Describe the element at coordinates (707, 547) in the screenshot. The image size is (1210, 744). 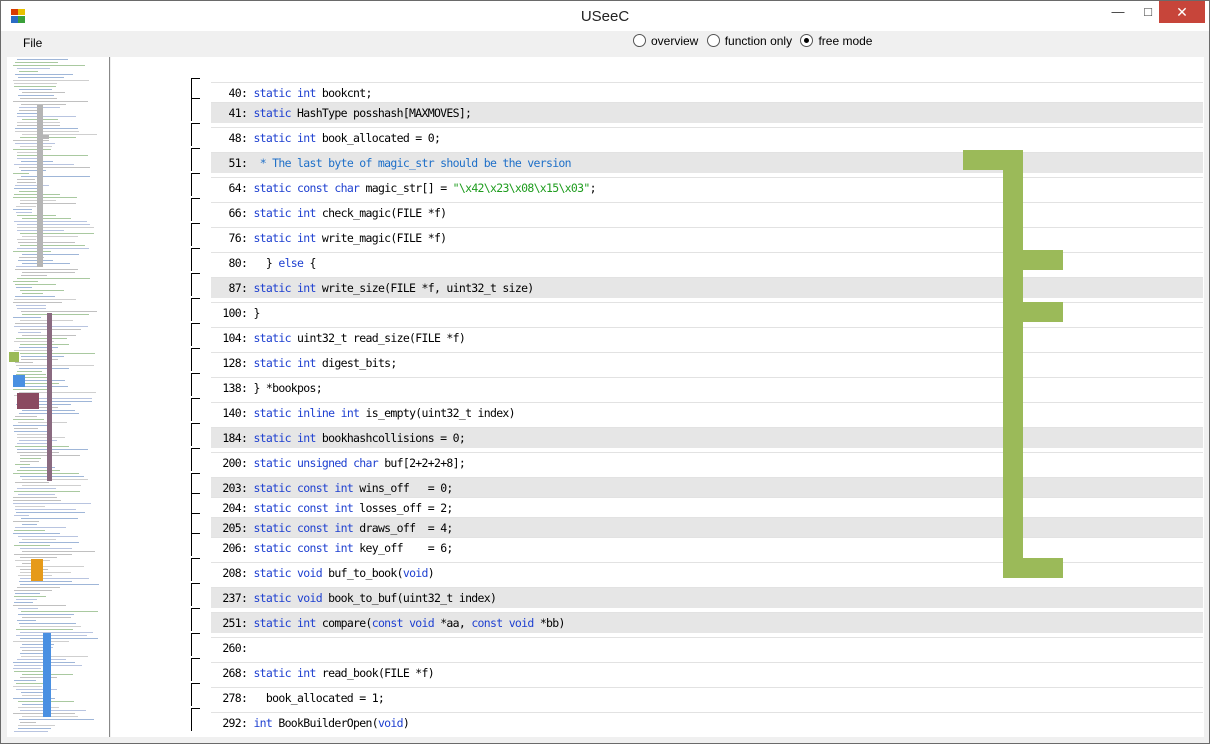
I see `code-line: 206: static const int key_off = 6;` at that location.